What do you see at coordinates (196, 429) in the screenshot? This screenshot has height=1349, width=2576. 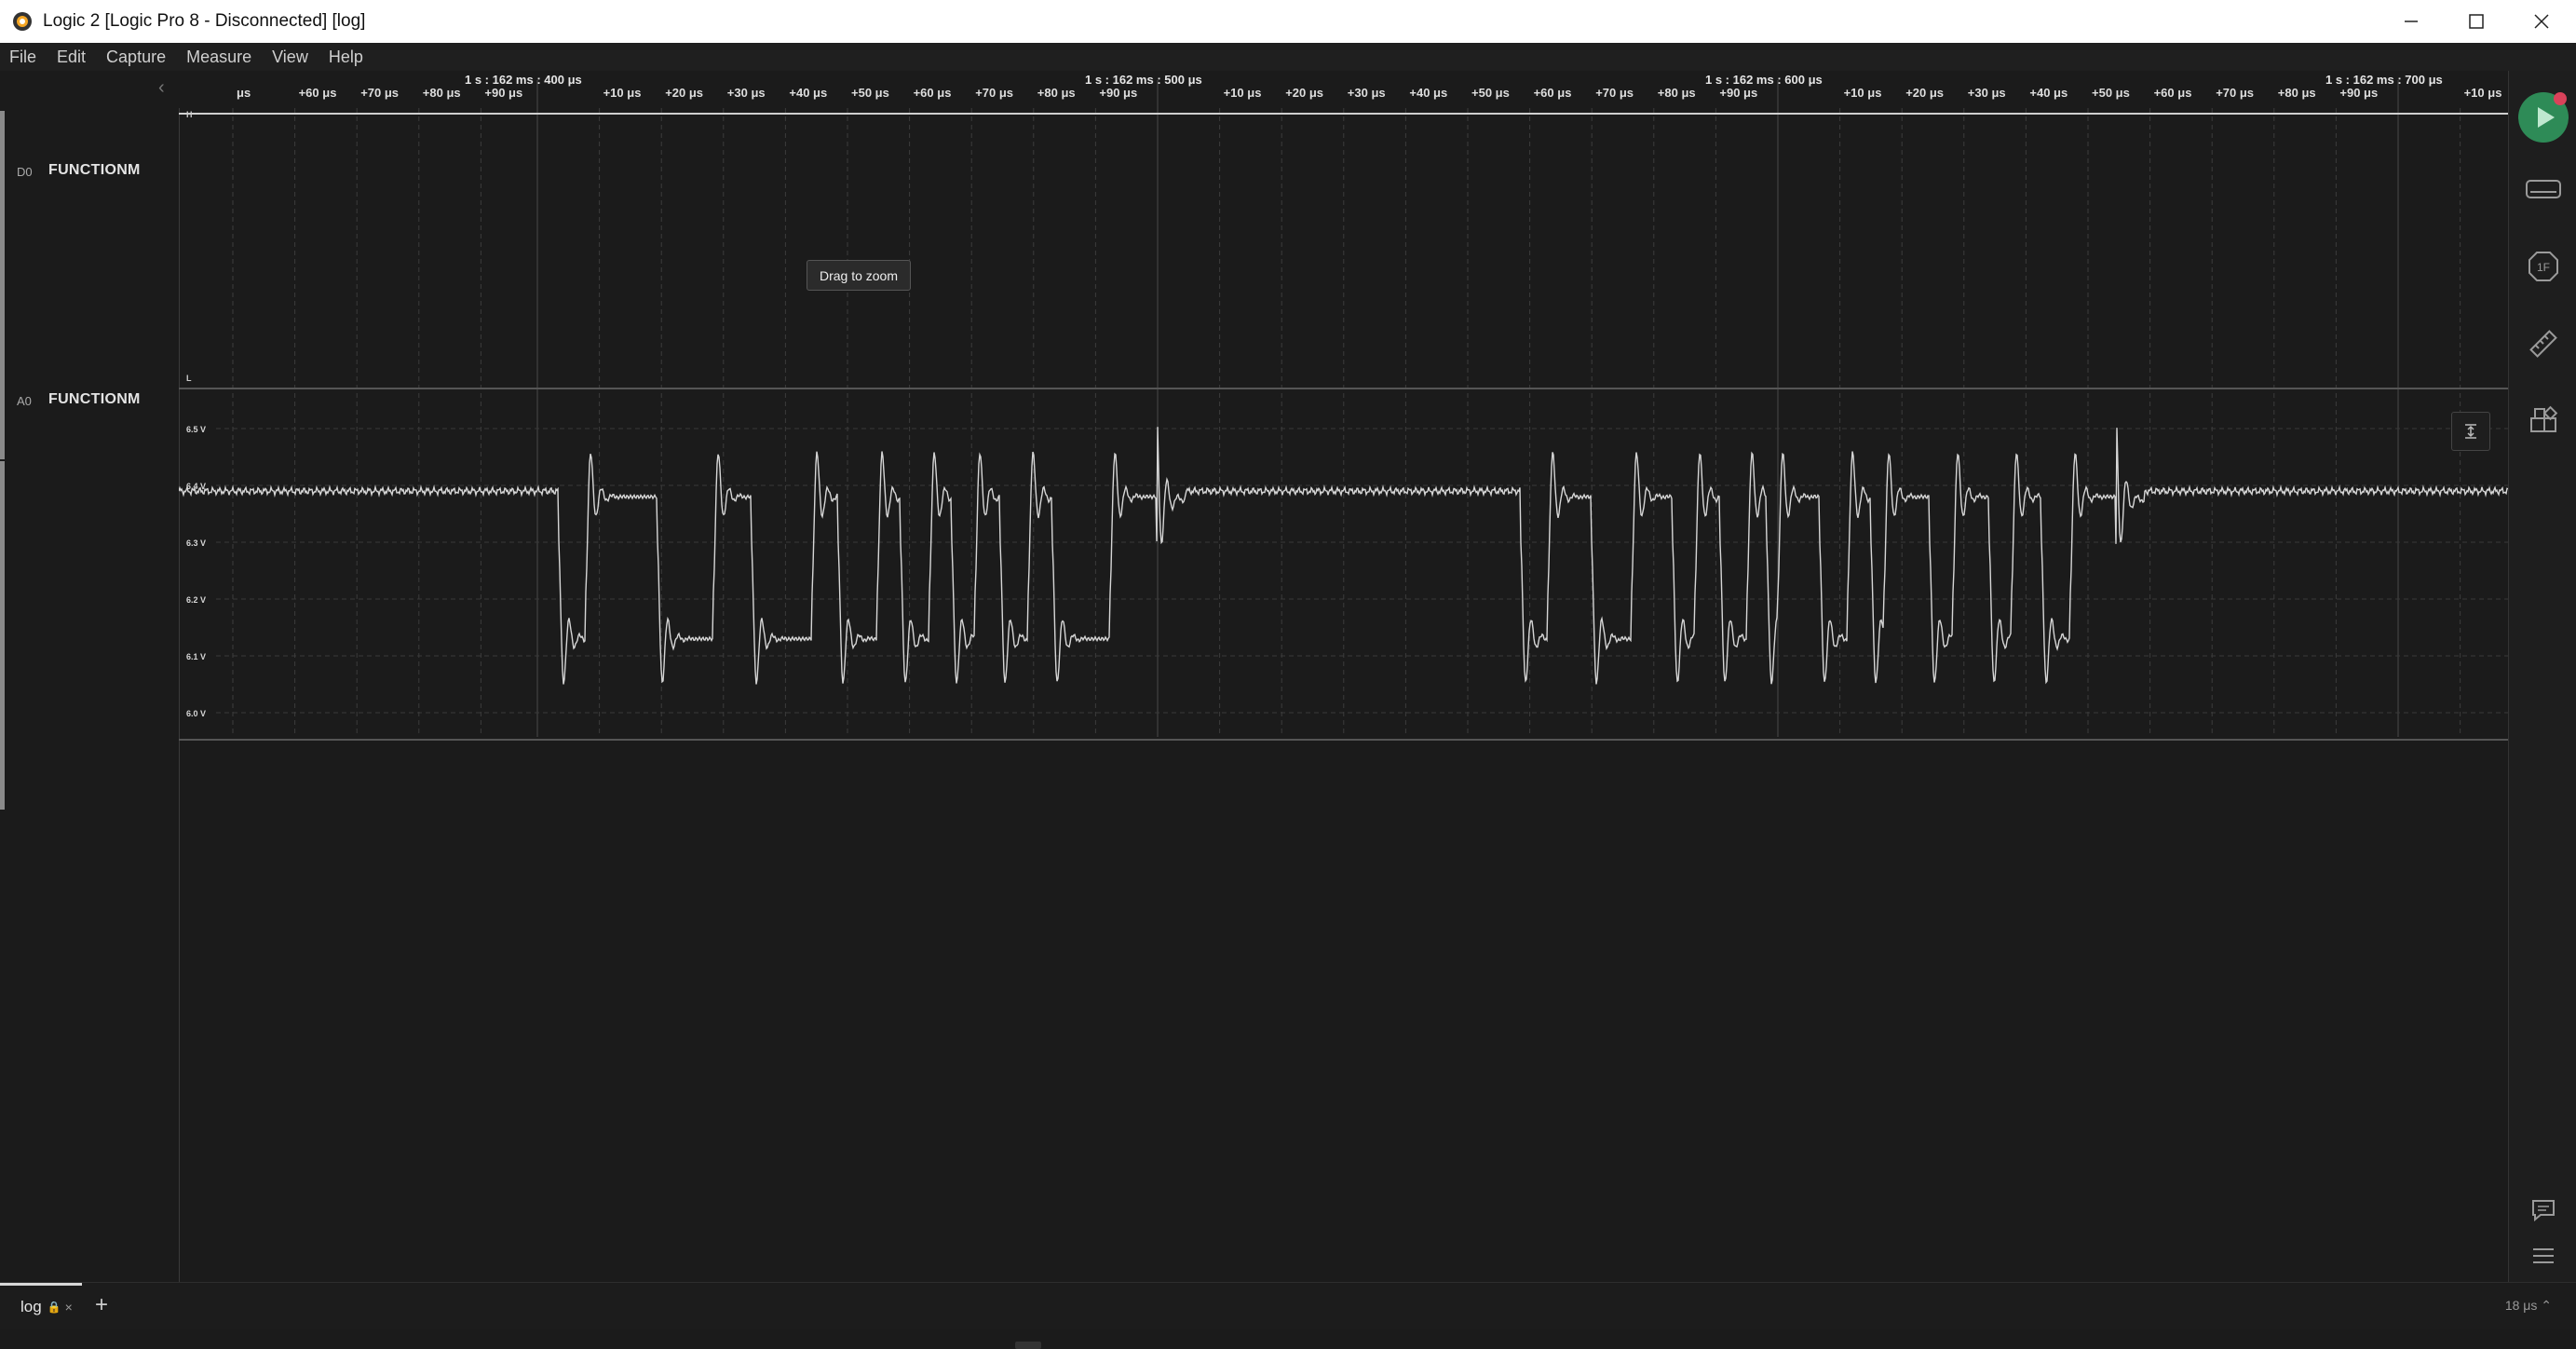 I see `analog-y-tick-label: 6.5 V` at bounding box center [196, 429].